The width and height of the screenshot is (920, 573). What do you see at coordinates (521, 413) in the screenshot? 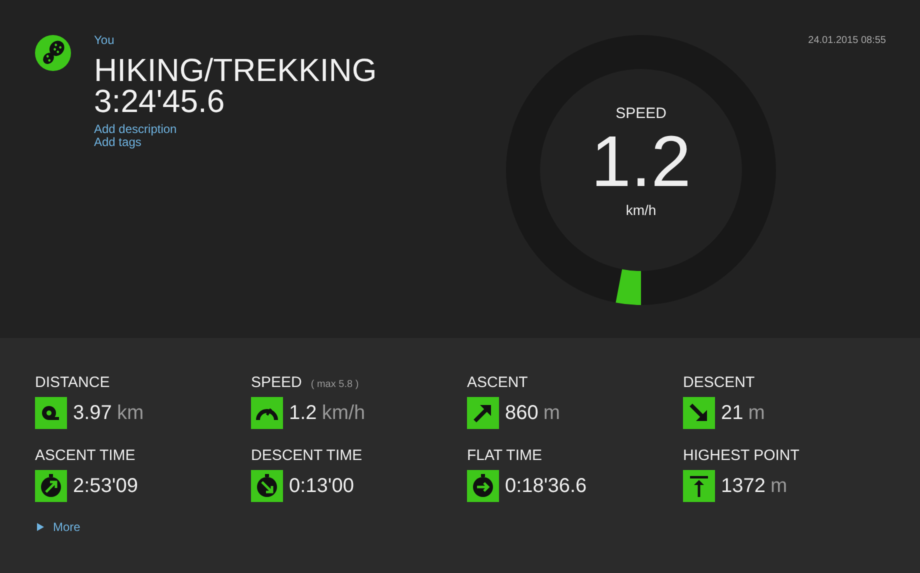
I see `stat-value: 860` at bounding box center [521, 413].